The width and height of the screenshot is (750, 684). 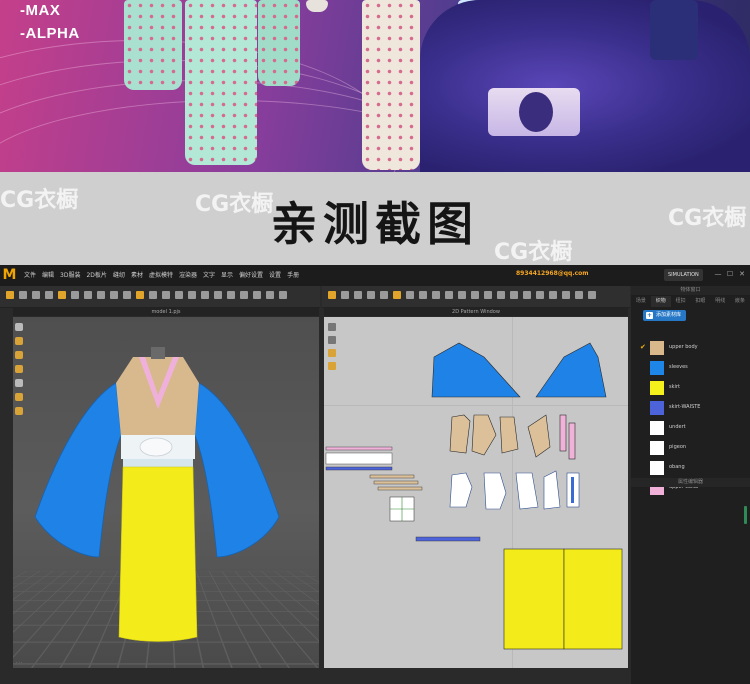 I want to click on right-sleeve, so click(x=237, y=470).